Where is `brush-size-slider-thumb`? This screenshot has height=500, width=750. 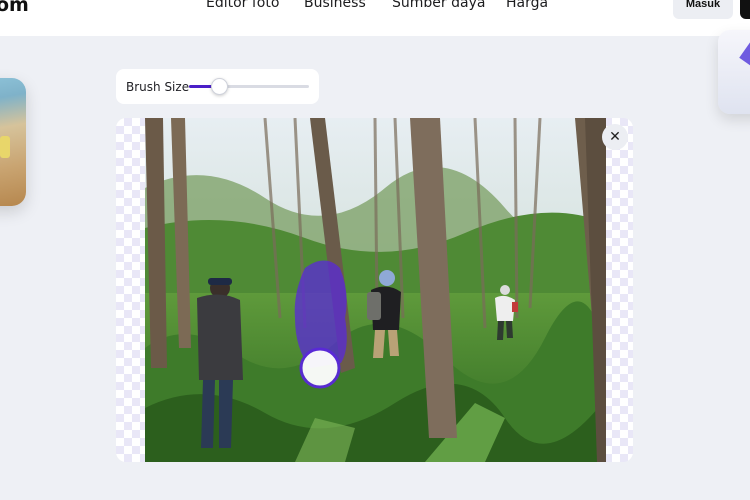 brush-size-slider-thumb is located at coordinates (219, 86).